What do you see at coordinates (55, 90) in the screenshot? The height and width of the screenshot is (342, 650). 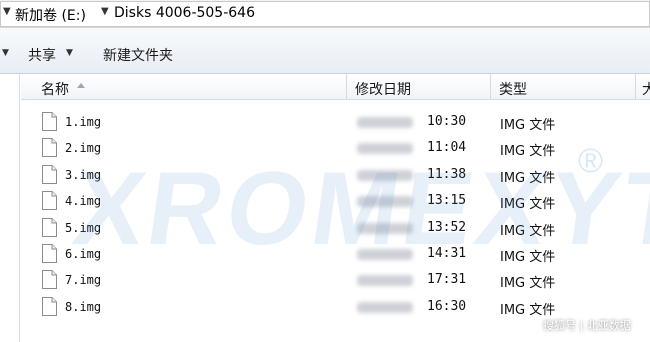 I see `column-name-label: 名称` at bounding box center [55, 90].